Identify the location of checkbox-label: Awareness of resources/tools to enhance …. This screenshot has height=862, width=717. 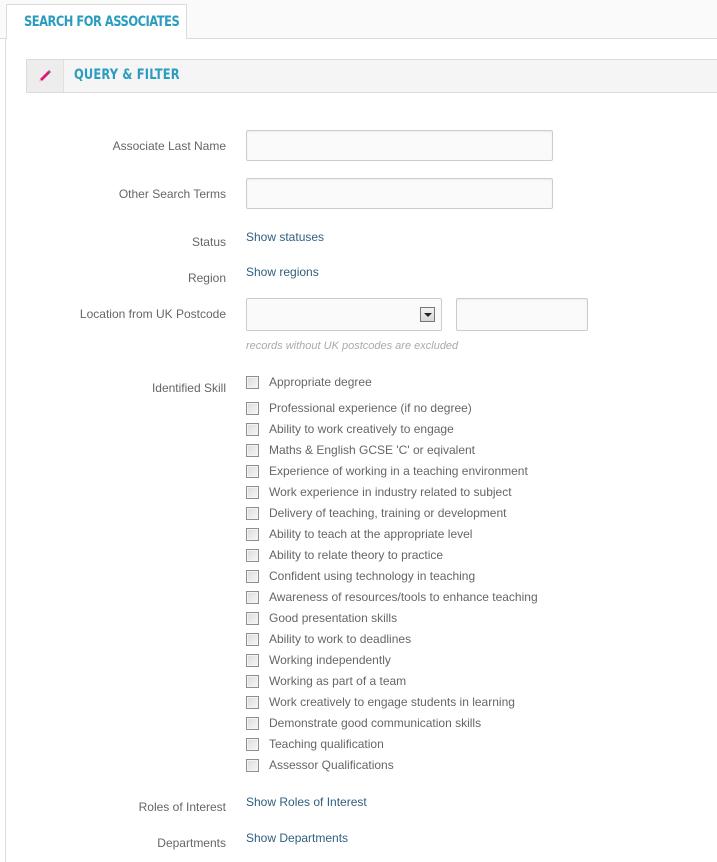
(403, 597).